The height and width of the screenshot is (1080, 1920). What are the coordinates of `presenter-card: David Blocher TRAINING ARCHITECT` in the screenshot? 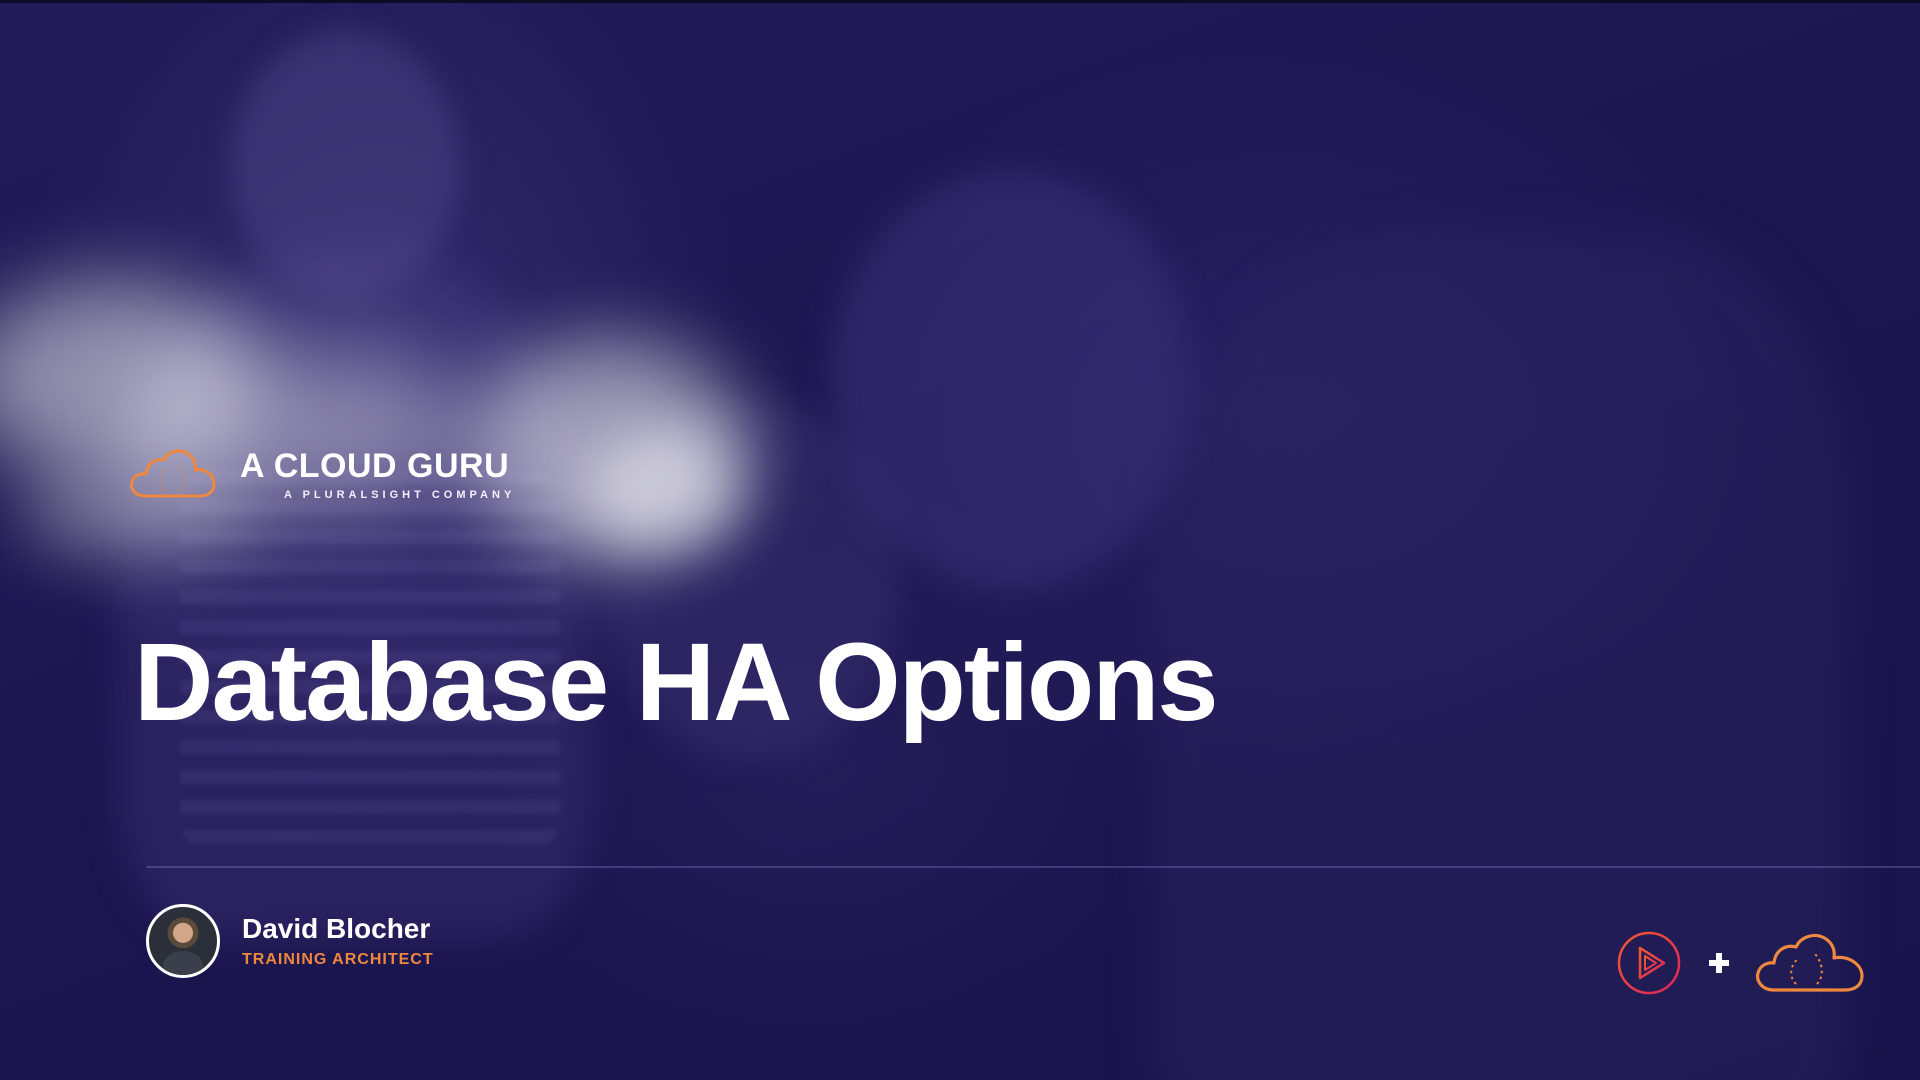 It's located at (290, 941).